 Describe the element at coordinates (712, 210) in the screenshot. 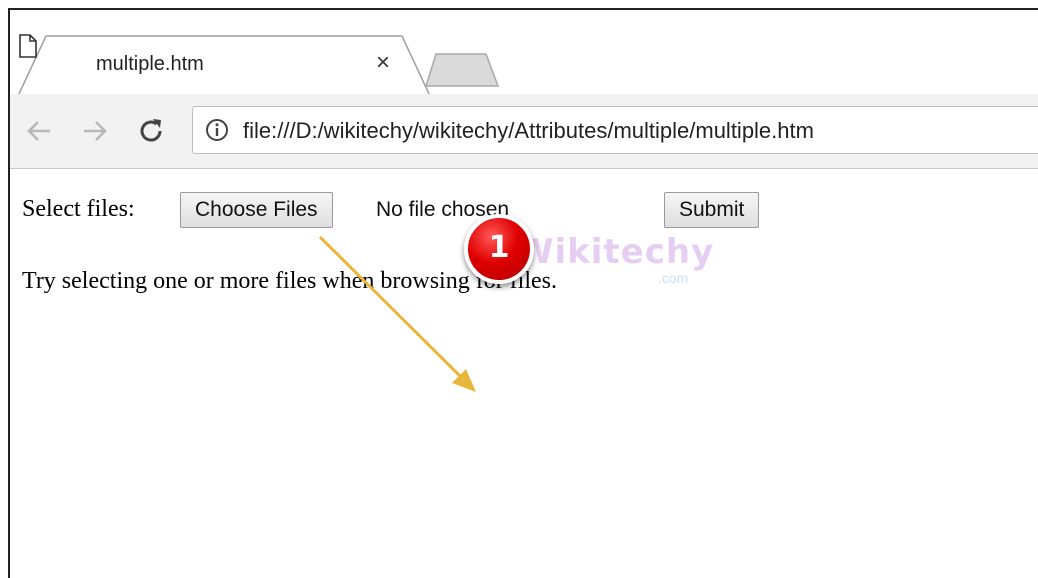

I see `submit-button: Submit` at that location.